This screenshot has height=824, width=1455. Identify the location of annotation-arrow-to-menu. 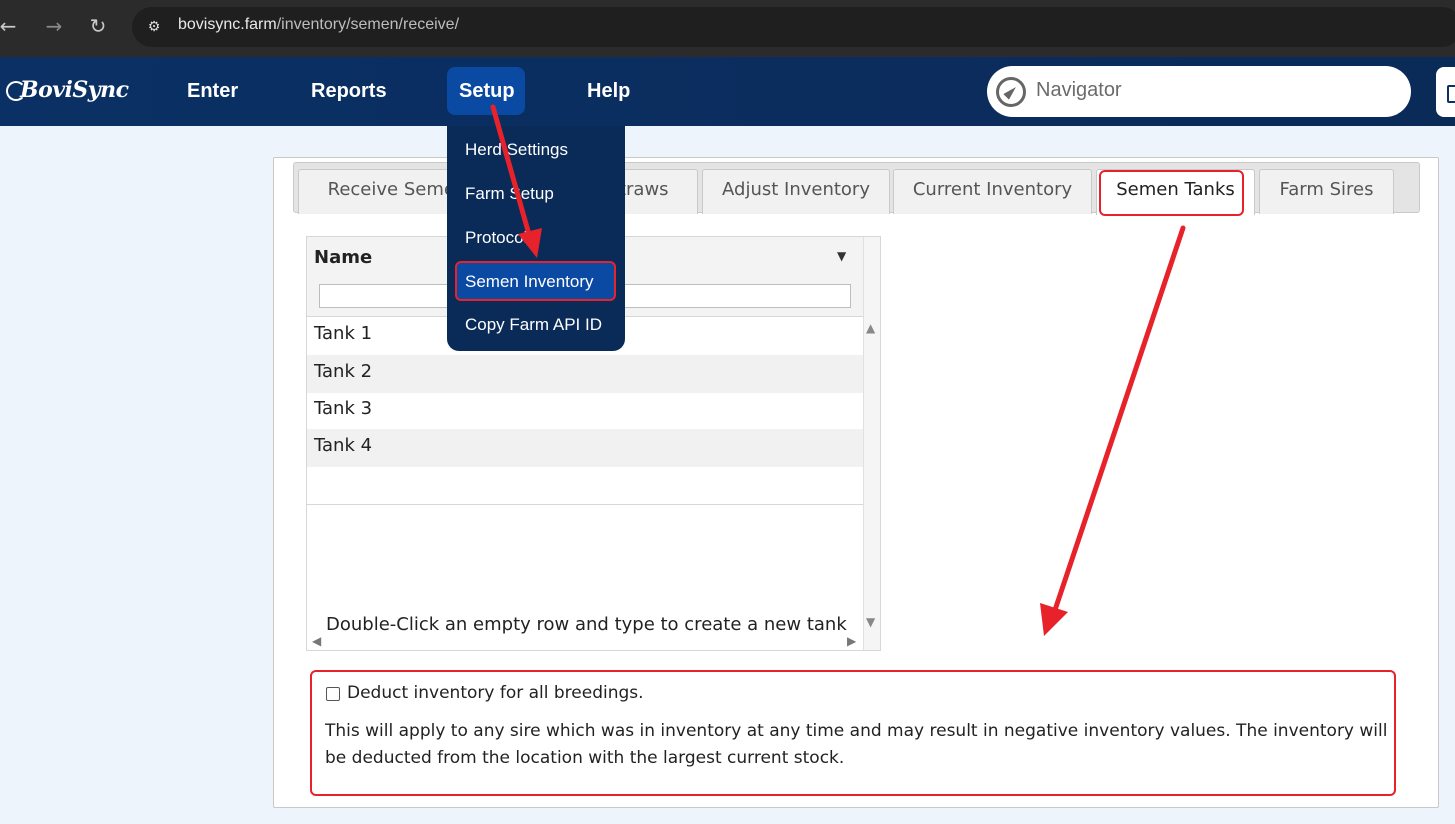
(516, 181).